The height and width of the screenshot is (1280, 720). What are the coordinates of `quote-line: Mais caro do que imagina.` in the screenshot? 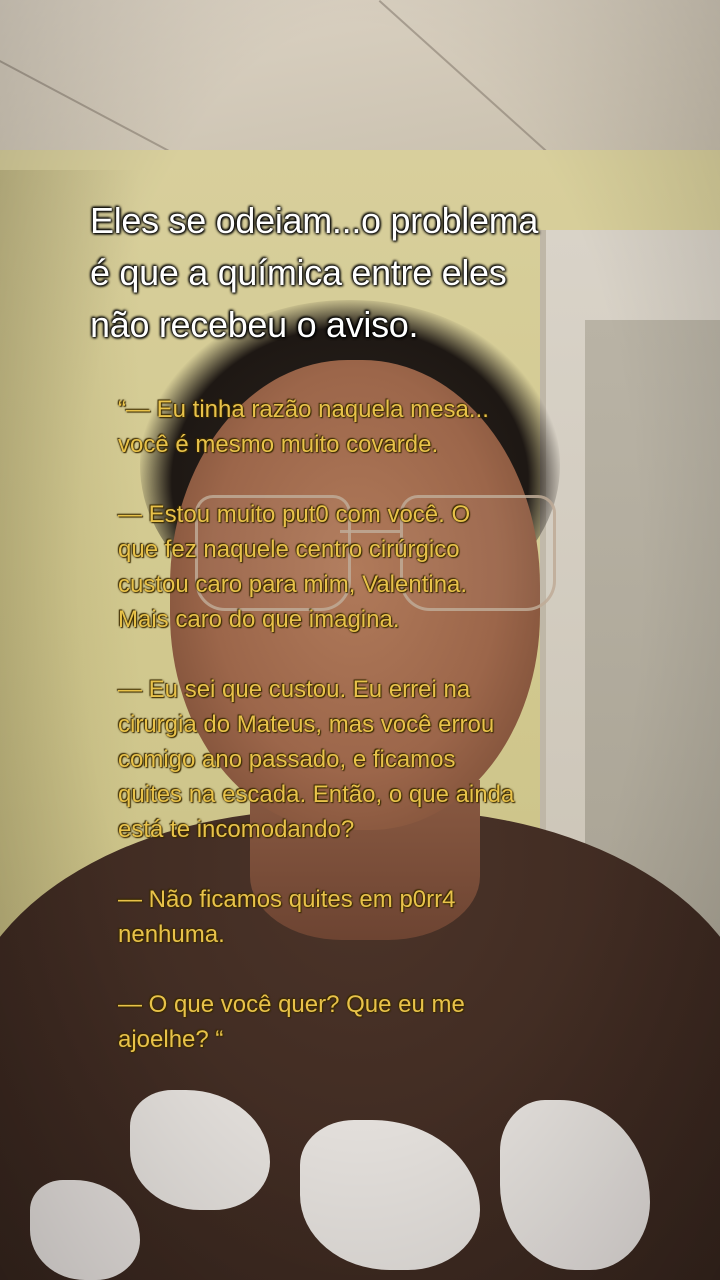 It's located at (259, 619).